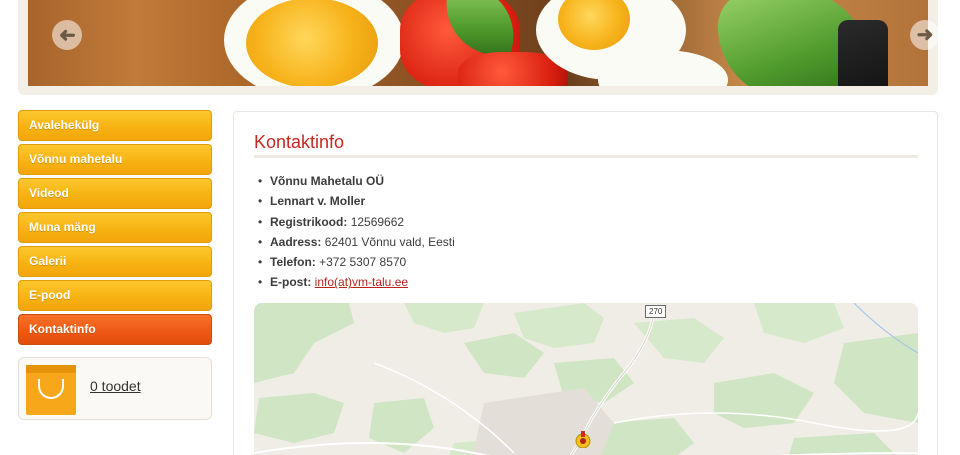 This screenshot has height=455, width=960. What do you see at coordinates (356, 263) in the screenshot?
I see `list-item-phone: Telefon: +372 5307 8570` at bounding box center [356, 263].